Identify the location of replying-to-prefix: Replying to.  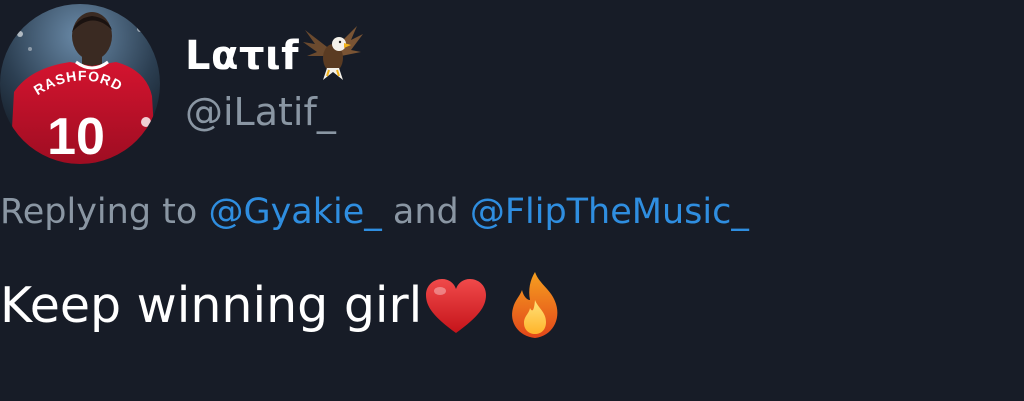
(104, 212).